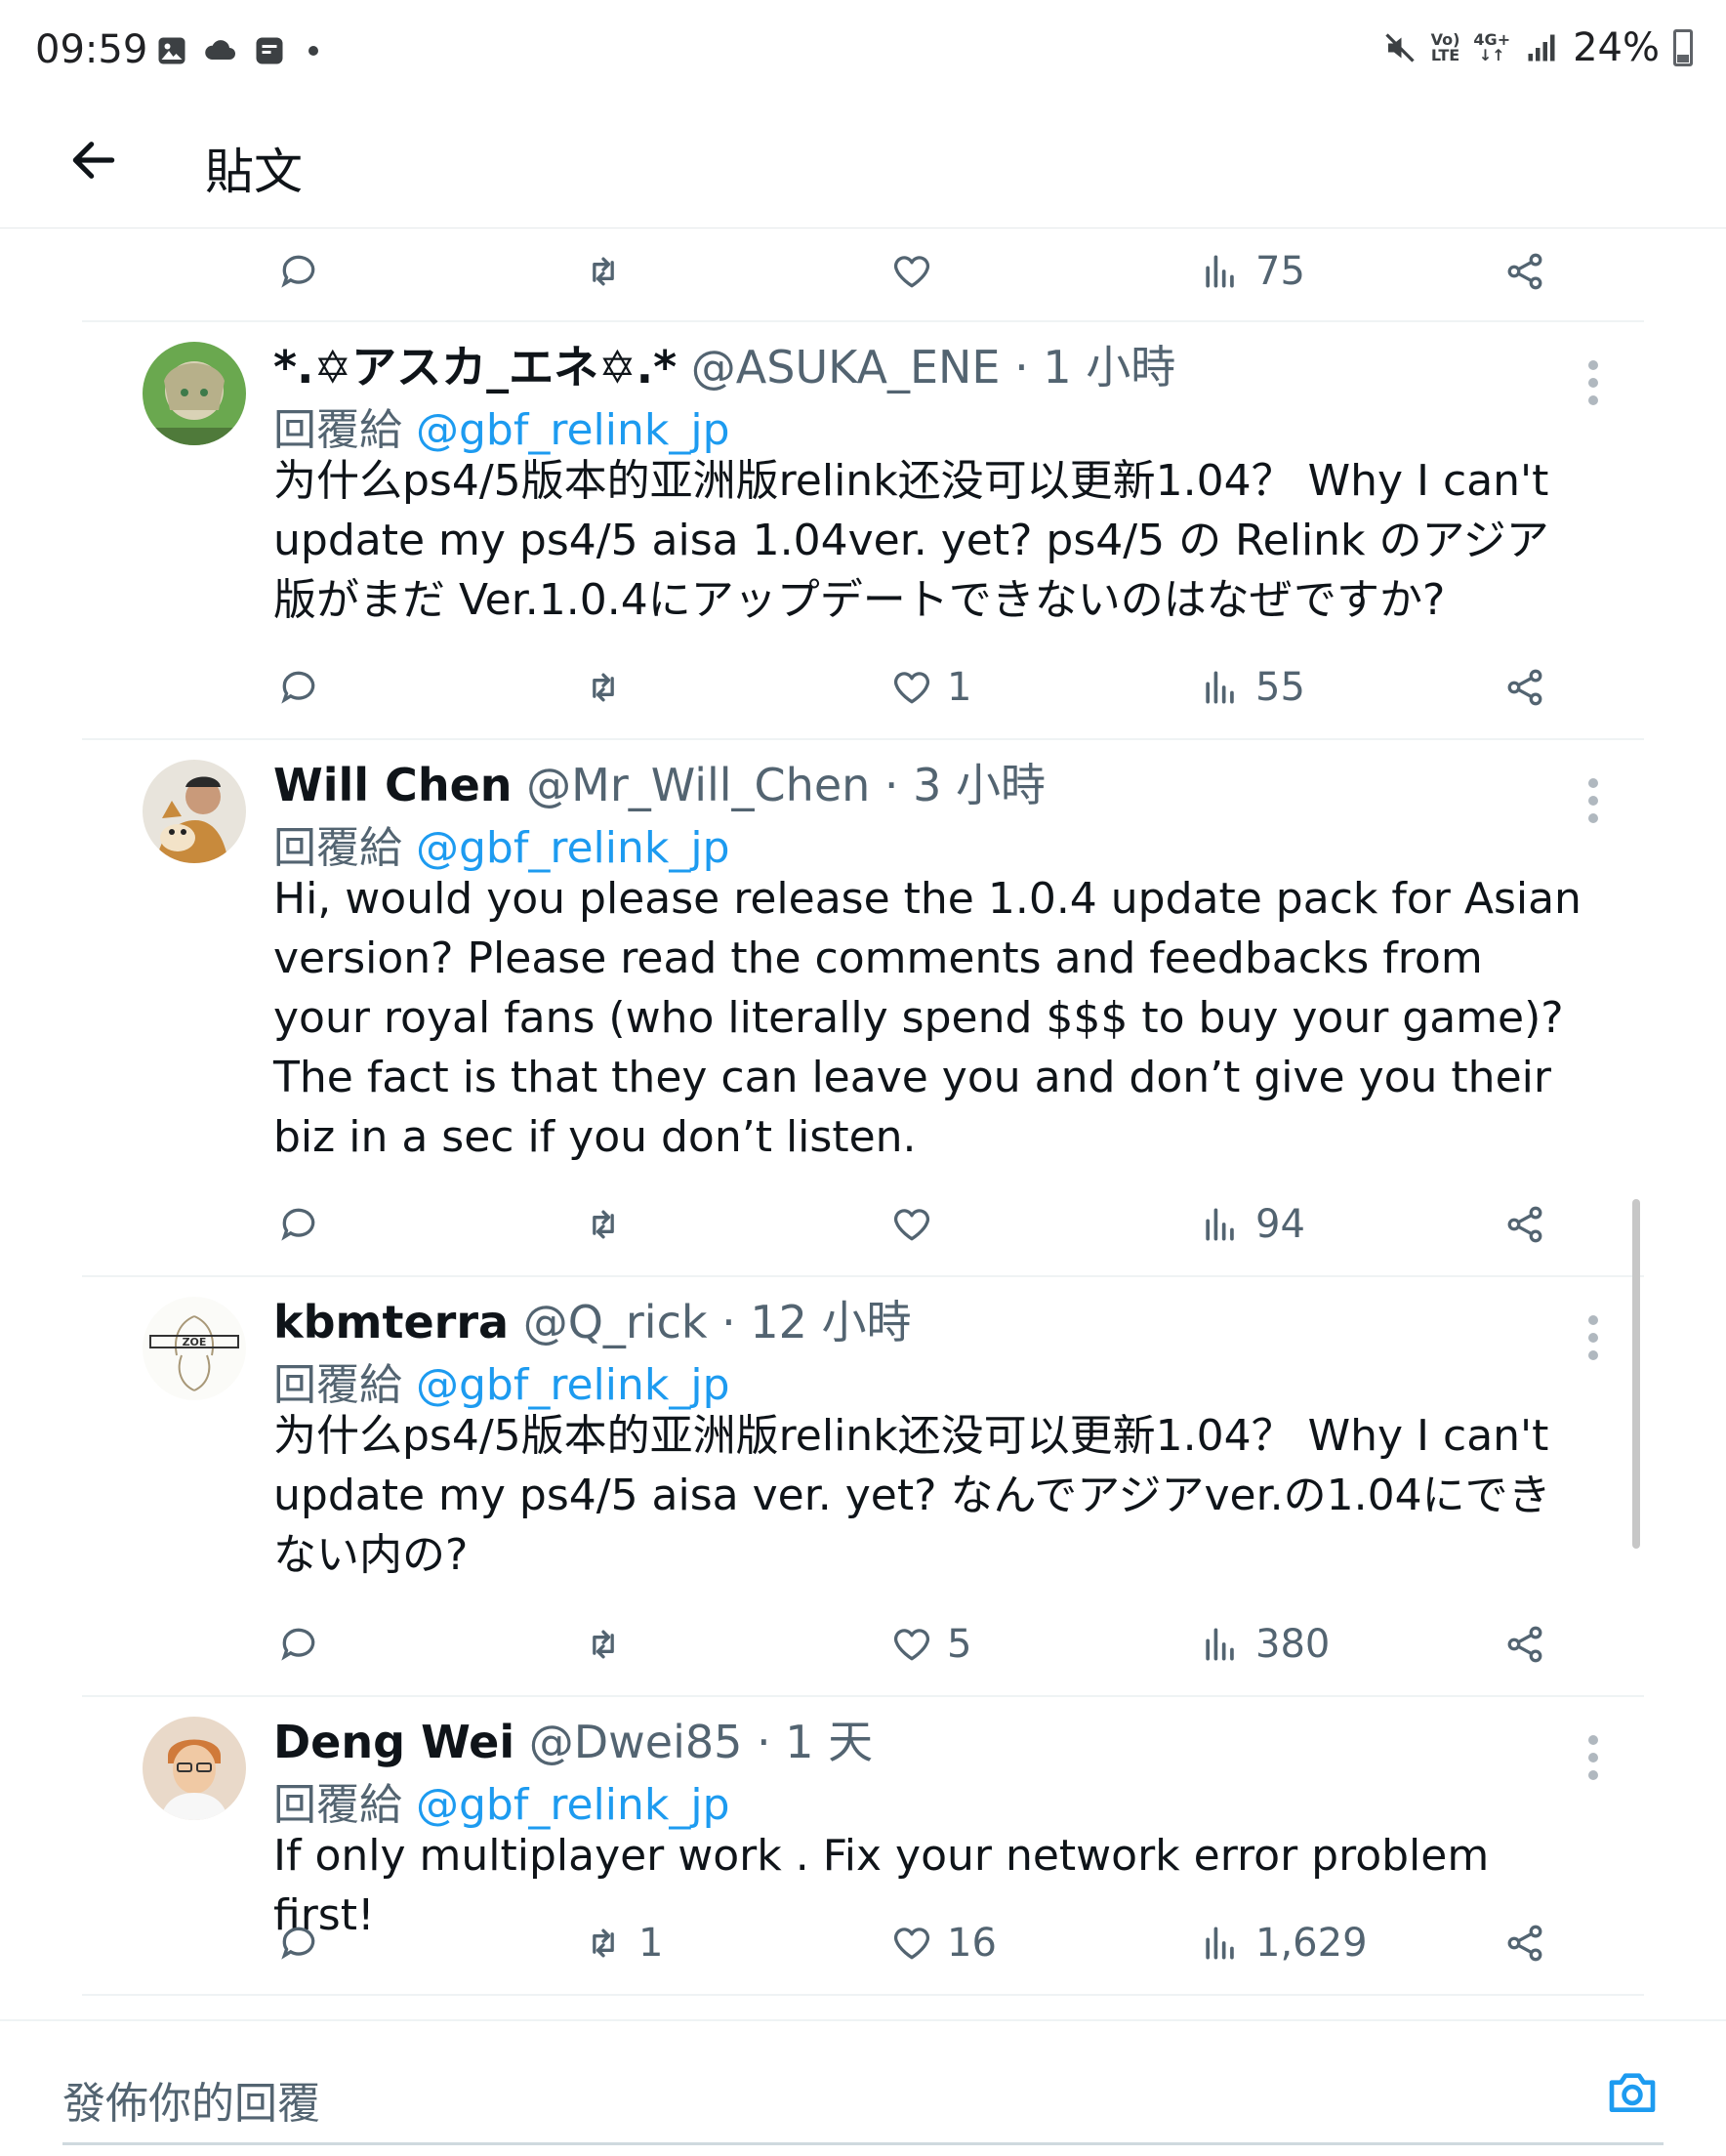  Describe the element at coordinates (863, 53) in the screenshot. I see `status-bar: 09:59 Vo) LTE 4G+ ↓↑ 24%` at that location.